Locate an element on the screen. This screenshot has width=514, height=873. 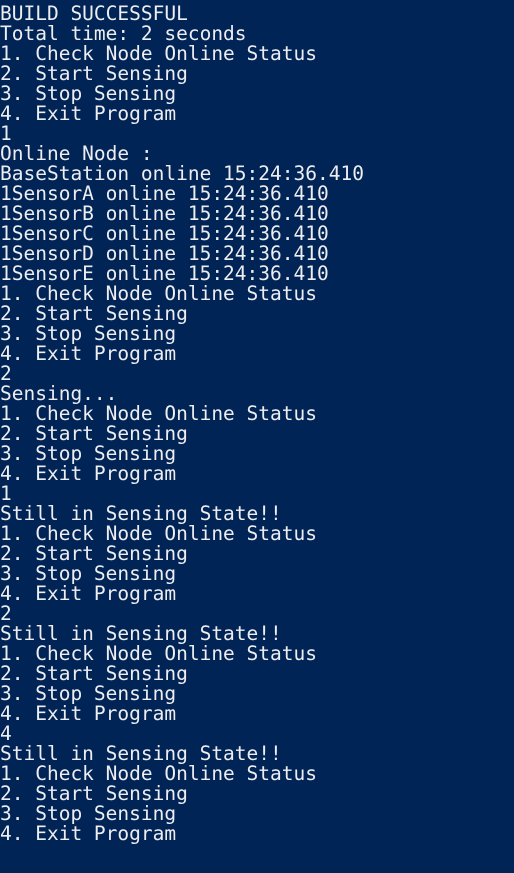
console-line: Total time: 2 seconds is located at coordinates (123, 33).